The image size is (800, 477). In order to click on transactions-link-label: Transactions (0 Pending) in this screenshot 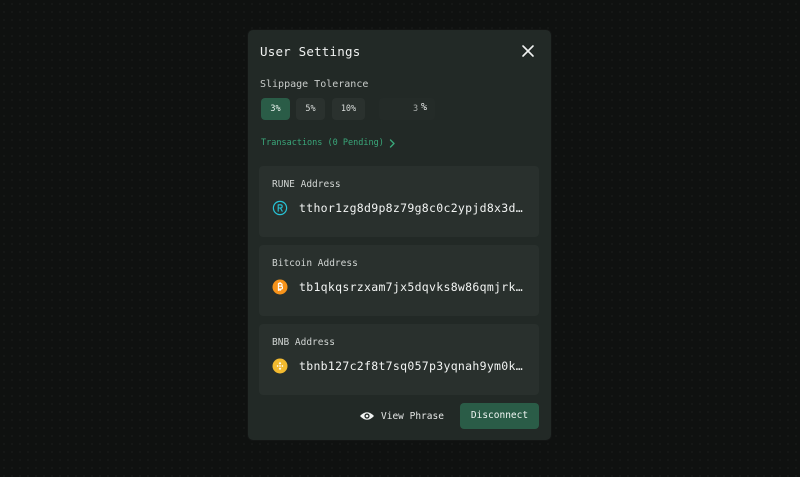, I will do `click(322, 143)`.